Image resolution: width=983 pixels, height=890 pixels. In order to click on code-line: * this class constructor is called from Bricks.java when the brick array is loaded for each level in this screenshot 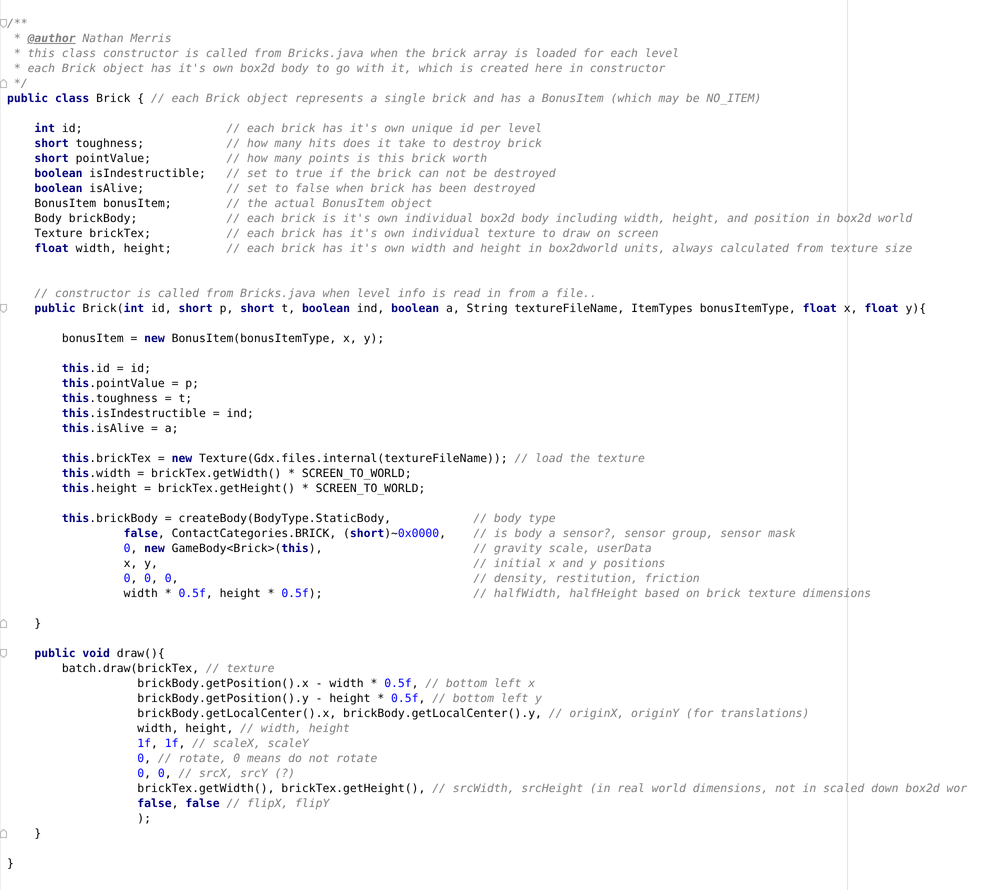, I will do `click(346, 53)`.